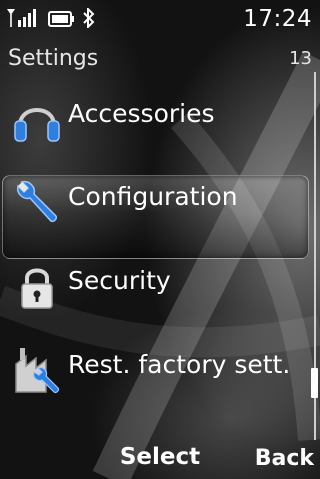 This screenshot has width=320, height=479. Describe the element at coordinates (141, 113) in the screenshot. I see `menu-item-label: Accessories` at that location.